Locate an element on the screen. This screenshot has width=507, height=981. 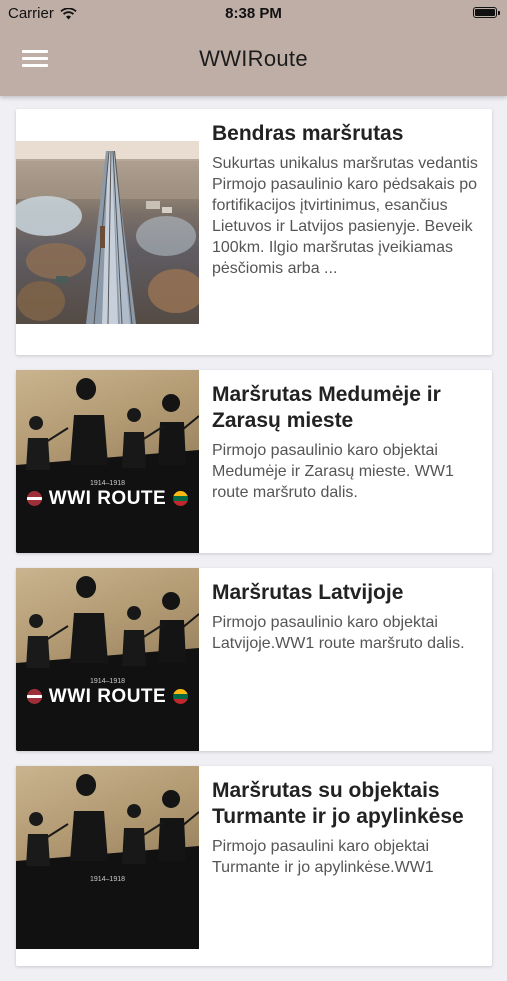
route-thumbnail is located at coordinates (107, 232).